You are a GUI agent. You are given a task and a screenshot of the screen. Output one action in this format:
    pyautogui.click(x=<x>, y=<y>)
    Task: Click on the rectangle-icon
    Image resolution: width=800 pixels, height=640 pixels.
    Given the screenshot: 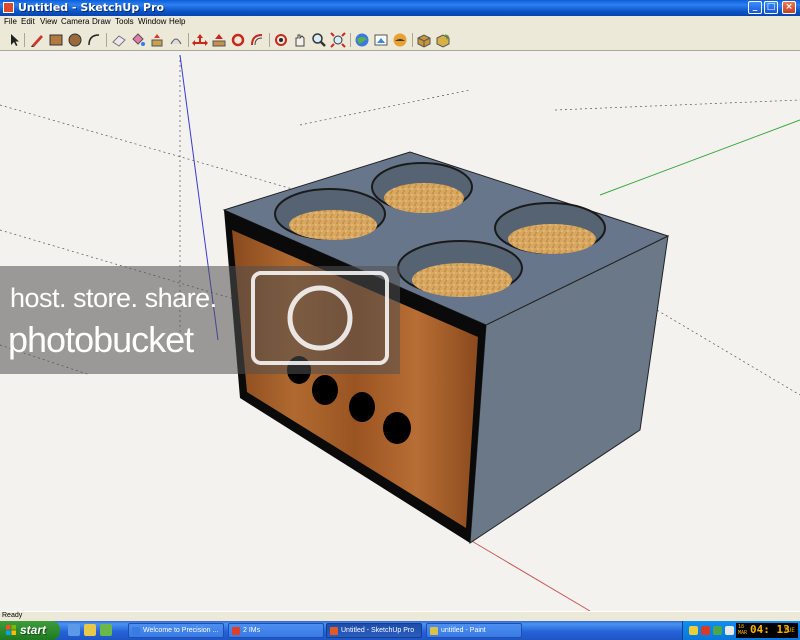 What is the action you would take?
    pyautogui.click(x=56, y=40)
    